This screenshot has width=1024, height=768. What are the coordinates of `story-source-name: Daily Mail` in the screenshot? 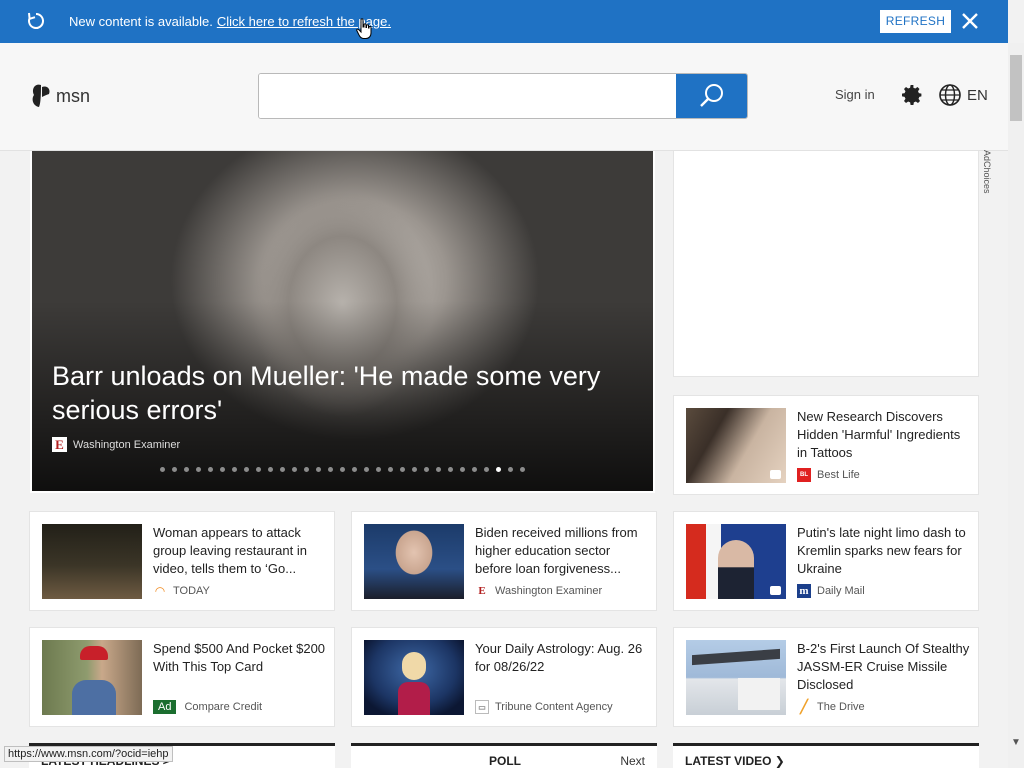 It's located at (841, 591).